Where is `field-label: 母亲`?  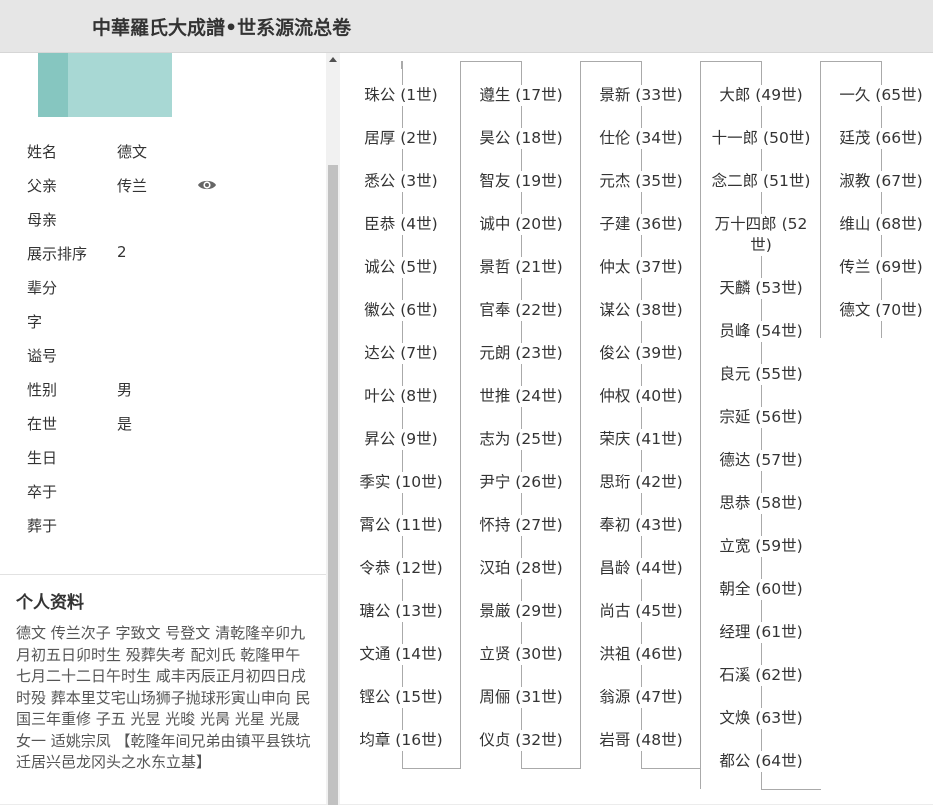
field-label: 母亲 is located at coordinates (42, 220).